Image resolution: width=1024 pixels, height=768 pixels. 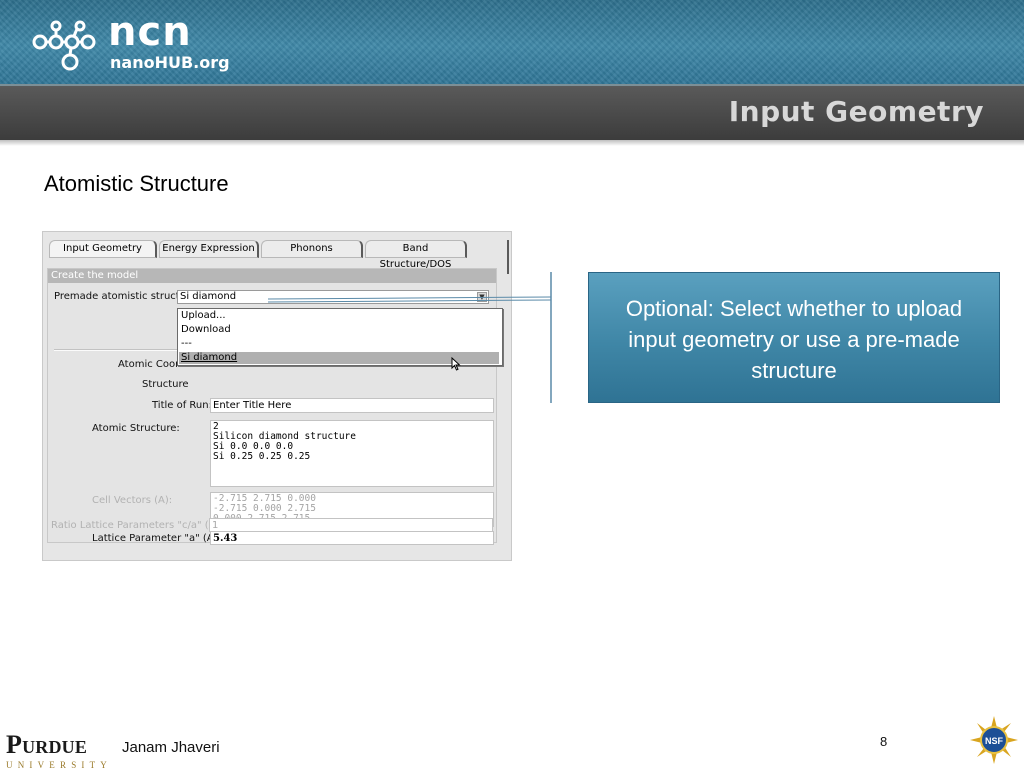 I want to click on header-banner: ncn nanoHUB.org, so click(x=512, y=42).